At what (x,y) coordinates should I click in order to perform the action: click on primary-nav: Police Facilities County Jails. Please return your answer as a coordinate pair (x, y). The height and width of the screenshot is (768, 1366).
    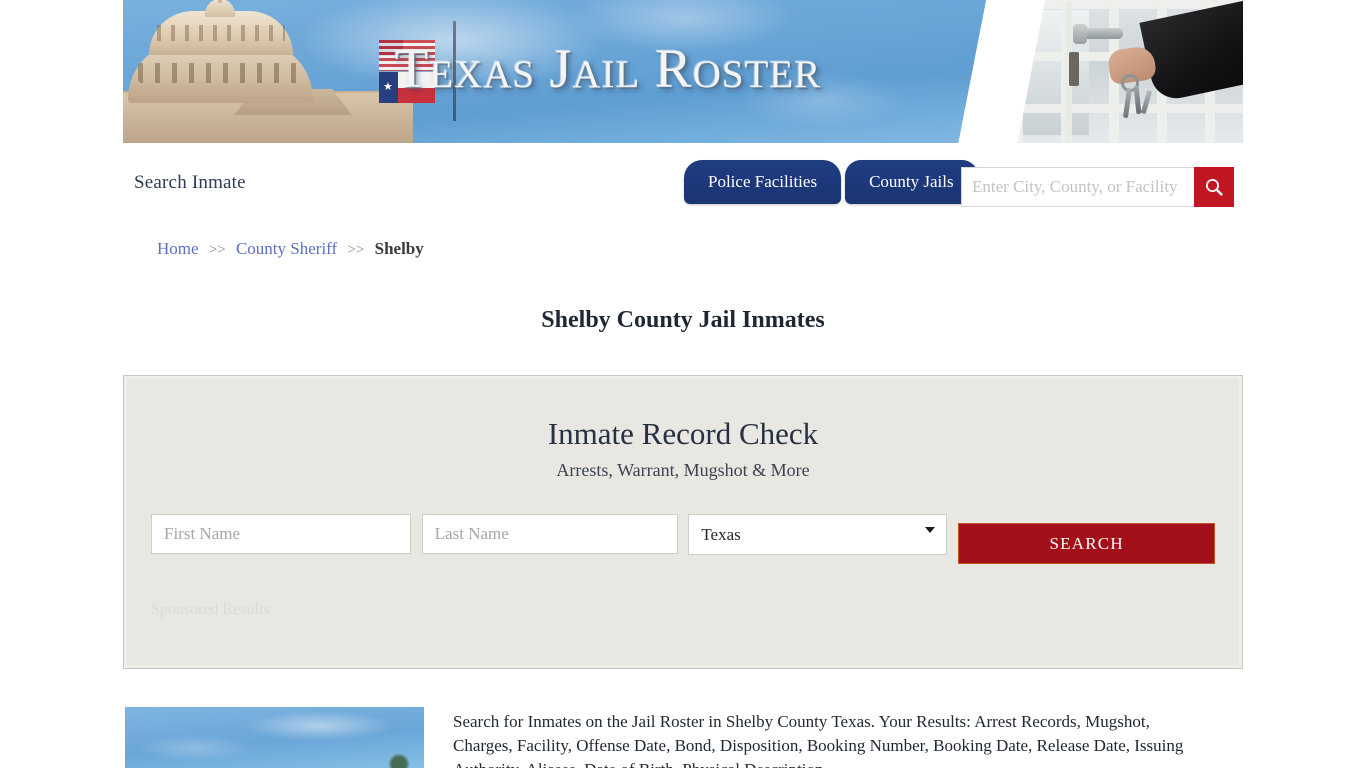
    Looking at the image, I should click on (831, 182).